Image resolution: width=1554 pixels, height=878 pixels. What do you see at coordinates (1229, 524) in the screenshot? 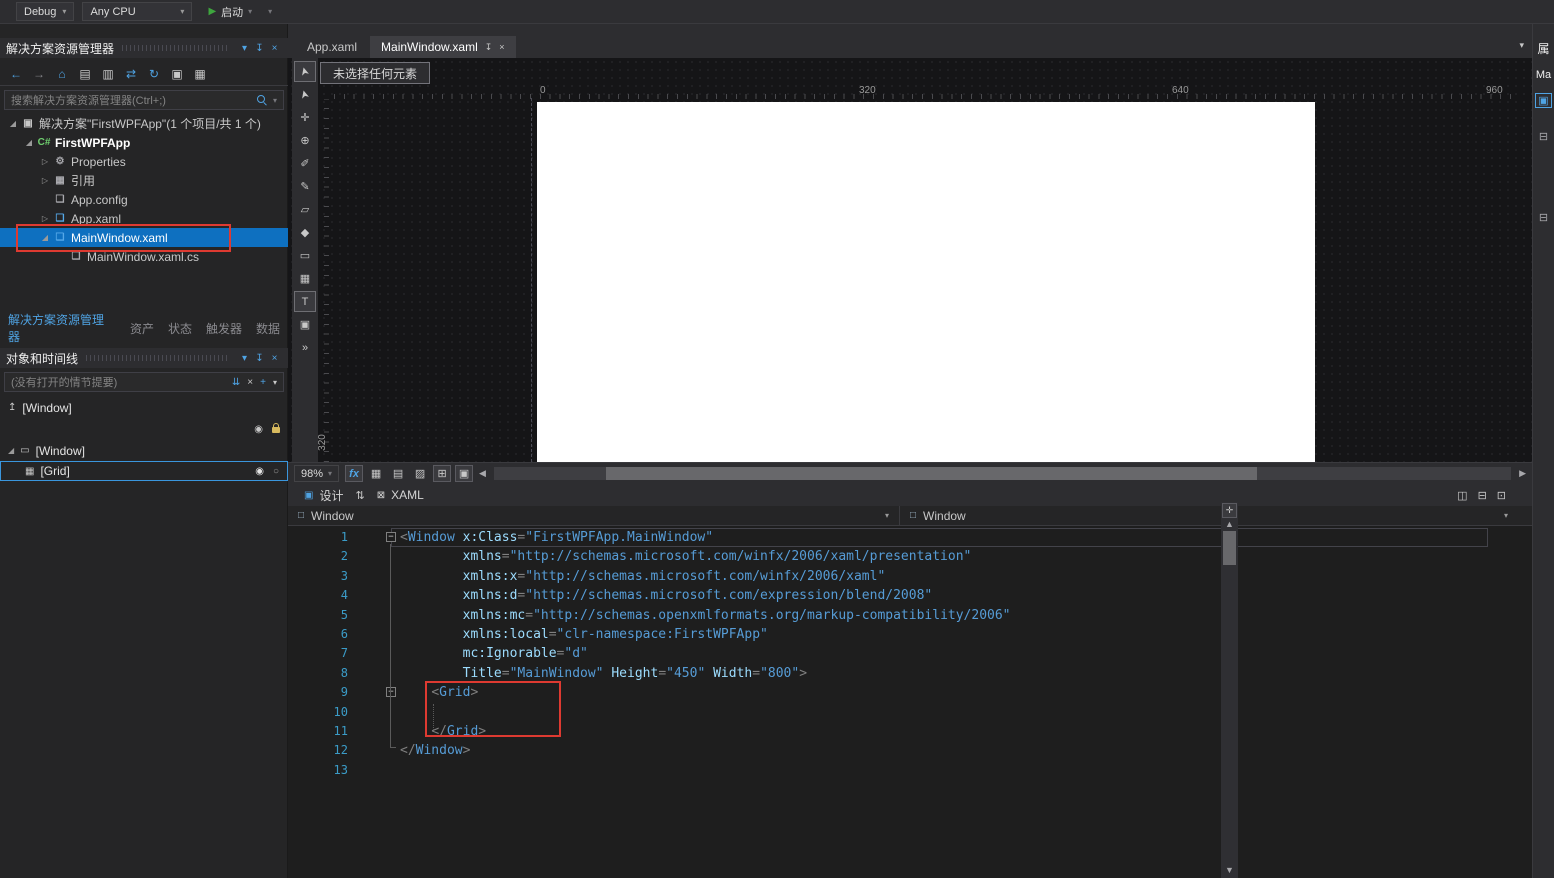
I see `scroll-up-icon: ▲` at bounding box center [1229, 524].